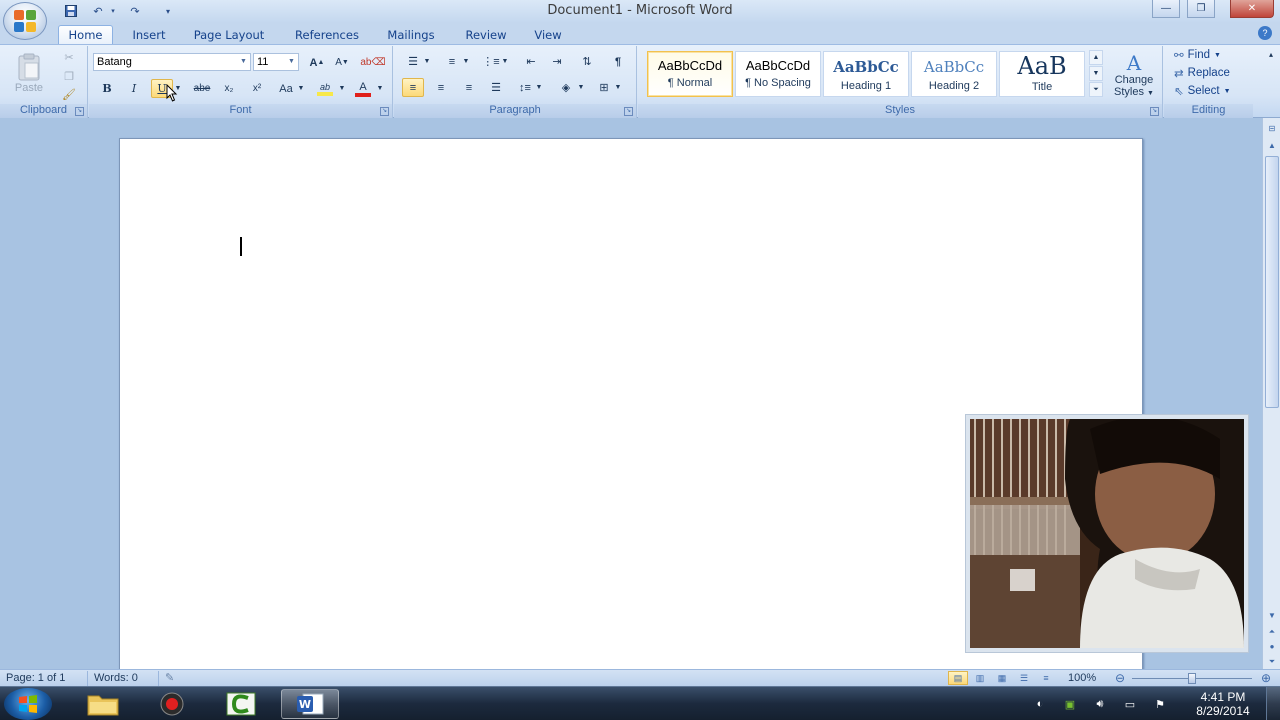 The width and height of the screenshot is (1280, 720). I want to click on zoom-slider-thumb, so click(1192, 678).